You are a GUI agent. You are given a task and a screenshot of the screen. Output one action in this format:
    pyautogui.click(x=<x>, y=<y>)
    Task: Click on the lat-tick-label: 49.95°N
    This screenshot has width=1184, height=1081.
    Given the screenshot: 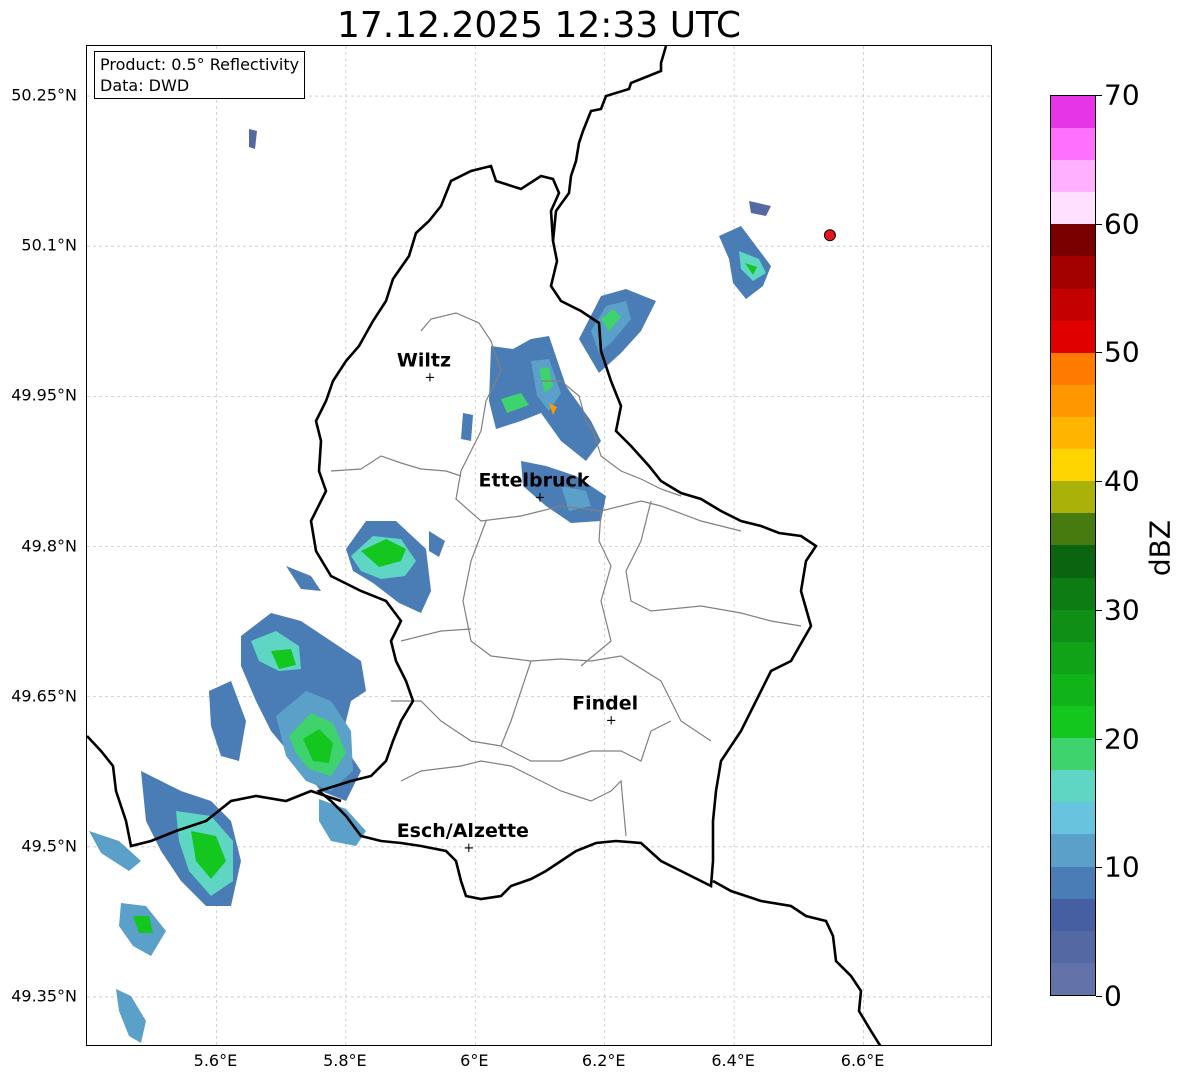 What is the action you would take?
    pyautogui.click(x=44, y=395)
    